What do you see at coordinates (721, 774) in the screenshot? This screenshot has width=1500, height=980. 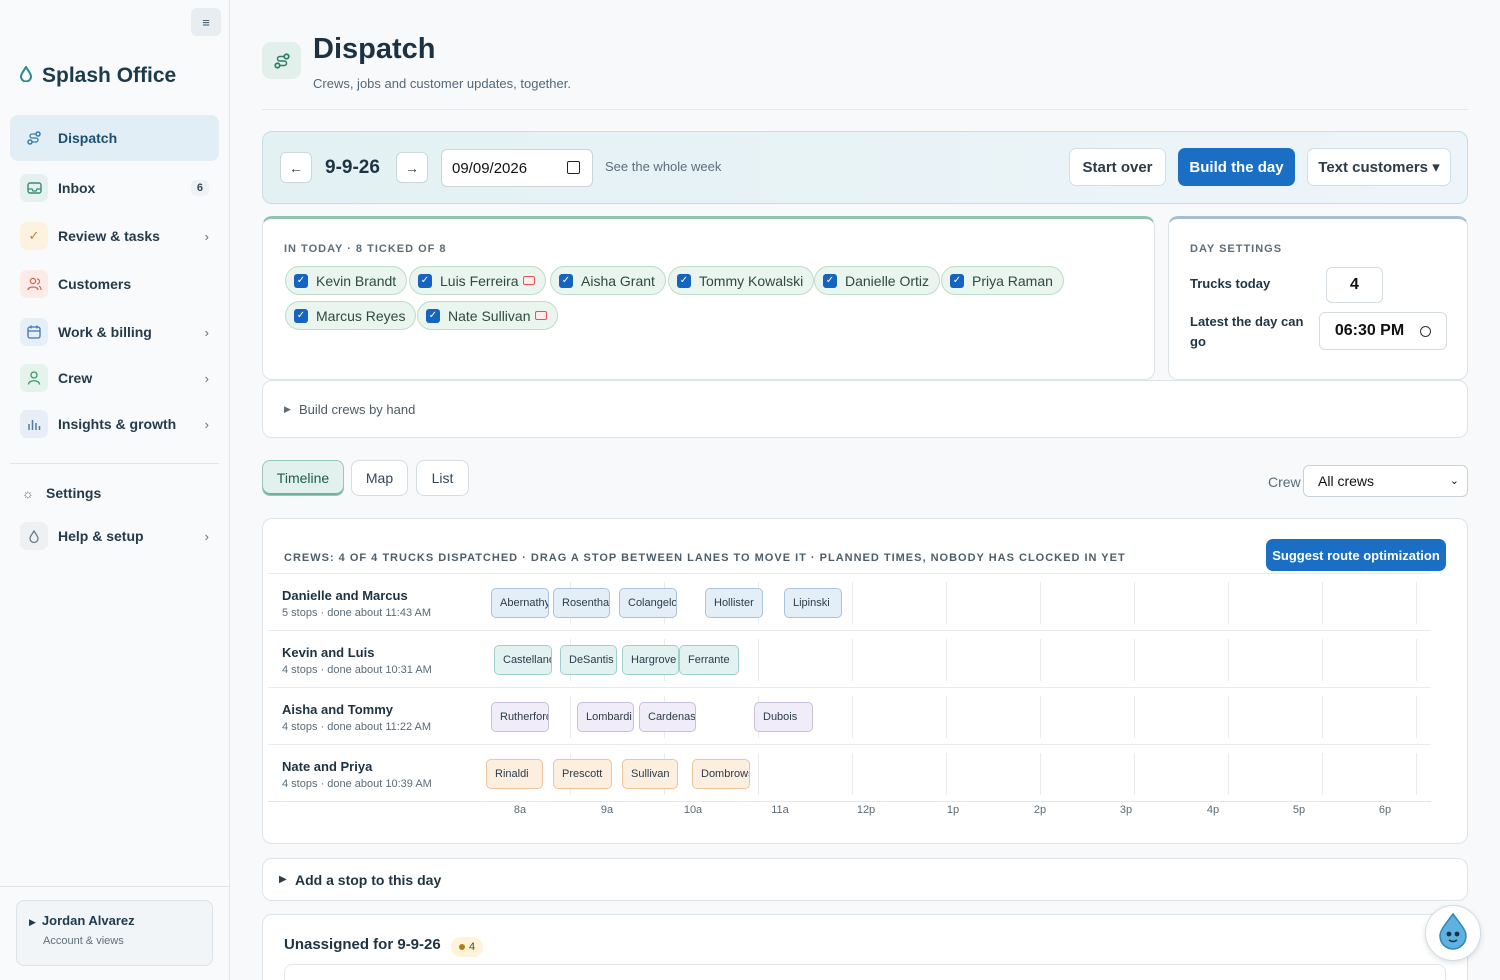 I see `stop-block: Dombrowski` at bounding box center [721, 774].